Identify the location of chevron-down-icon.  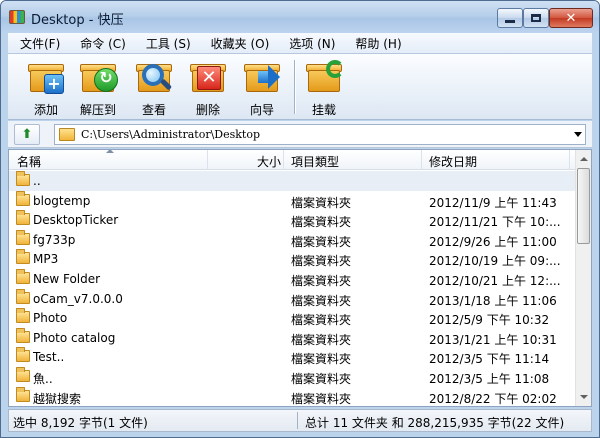
(578, 134).